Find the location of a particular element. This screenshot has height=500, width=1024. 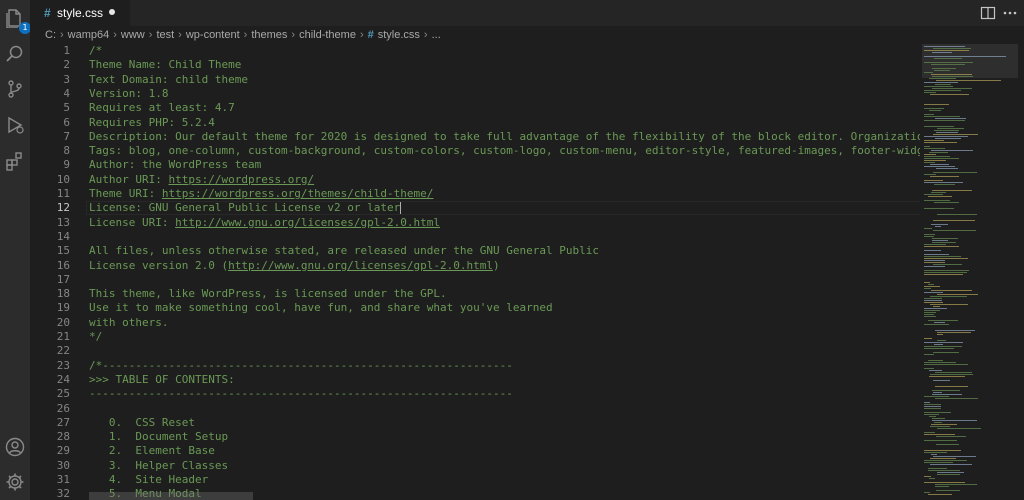

code-text: Author URI: https://wordpress.org/ is located at coordinates (201, 180).